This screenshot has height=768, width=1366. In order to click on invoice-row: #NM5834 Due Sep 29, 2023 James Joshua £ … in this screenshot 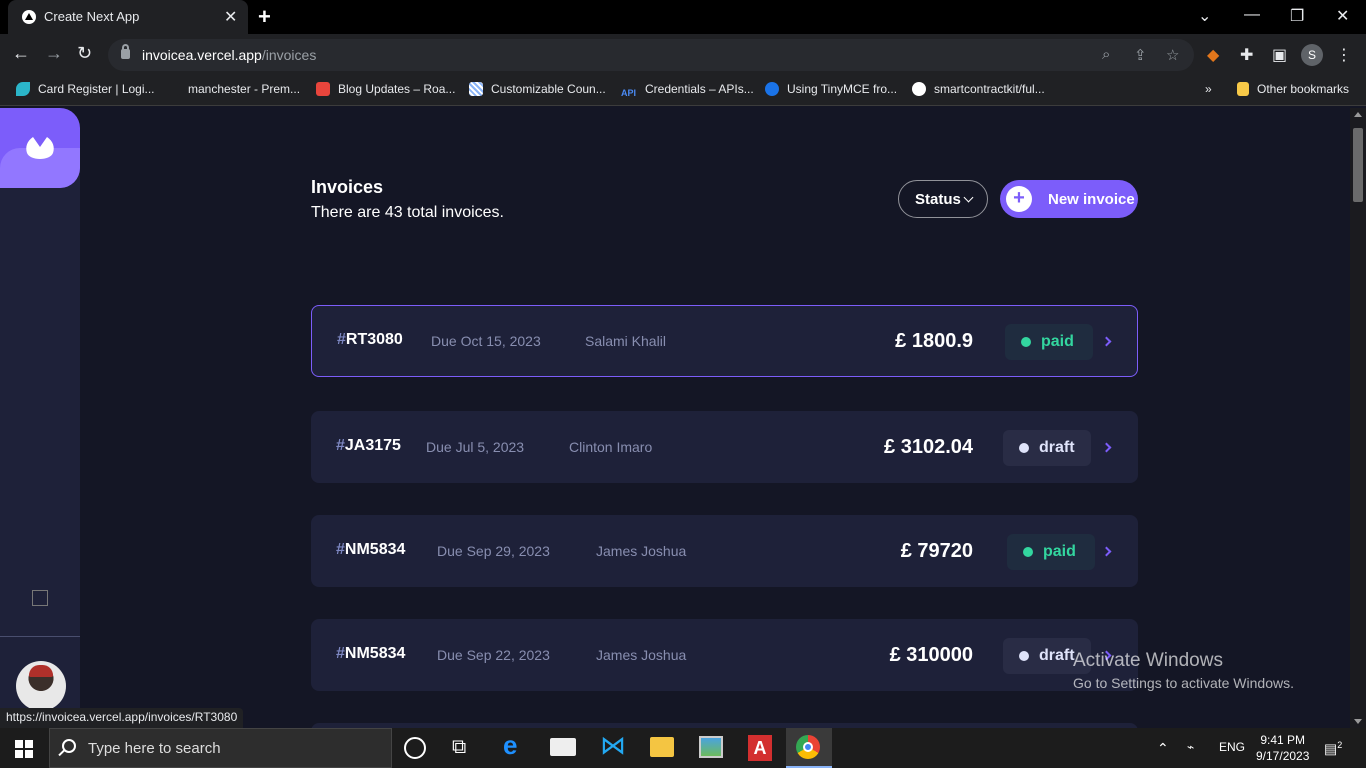, I will do `click(724, 551)`.